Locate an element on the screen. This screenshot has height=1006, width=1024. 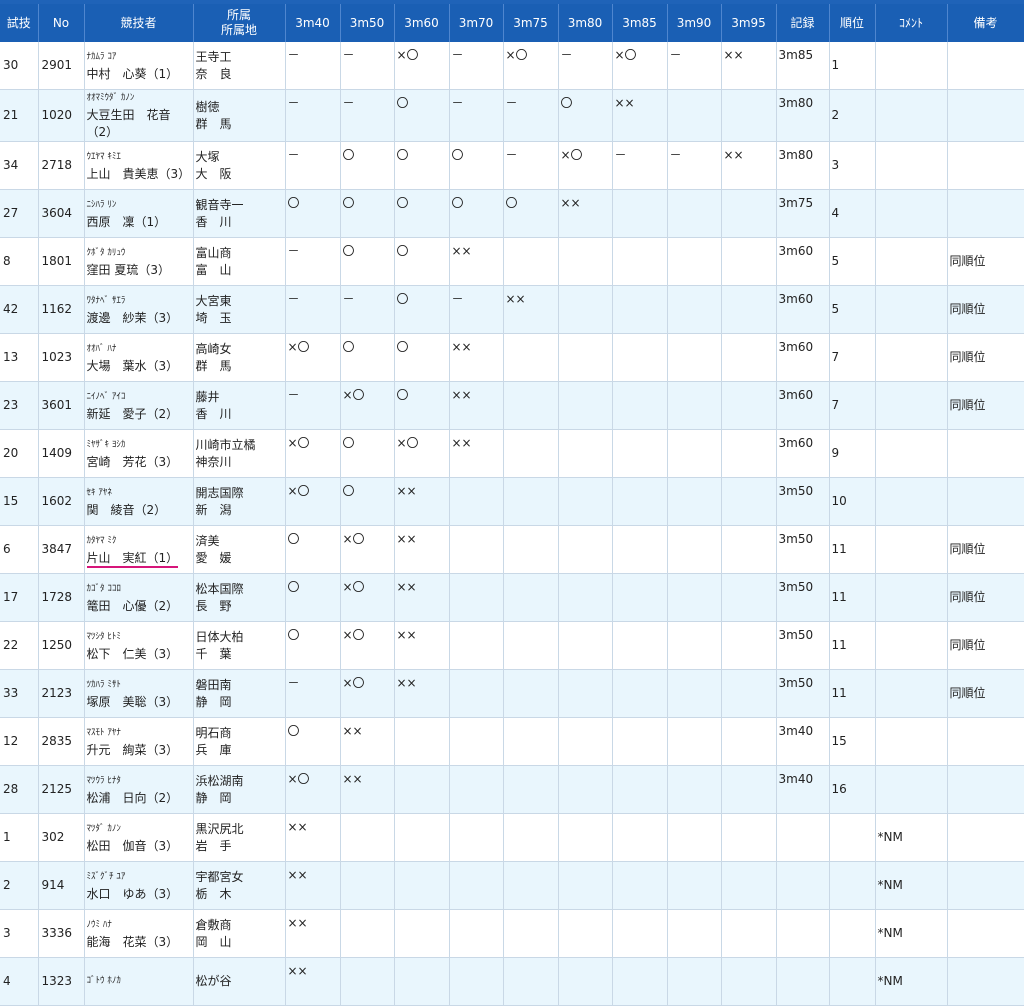
rank-cell: 2 is located at coordinates (852, 115).